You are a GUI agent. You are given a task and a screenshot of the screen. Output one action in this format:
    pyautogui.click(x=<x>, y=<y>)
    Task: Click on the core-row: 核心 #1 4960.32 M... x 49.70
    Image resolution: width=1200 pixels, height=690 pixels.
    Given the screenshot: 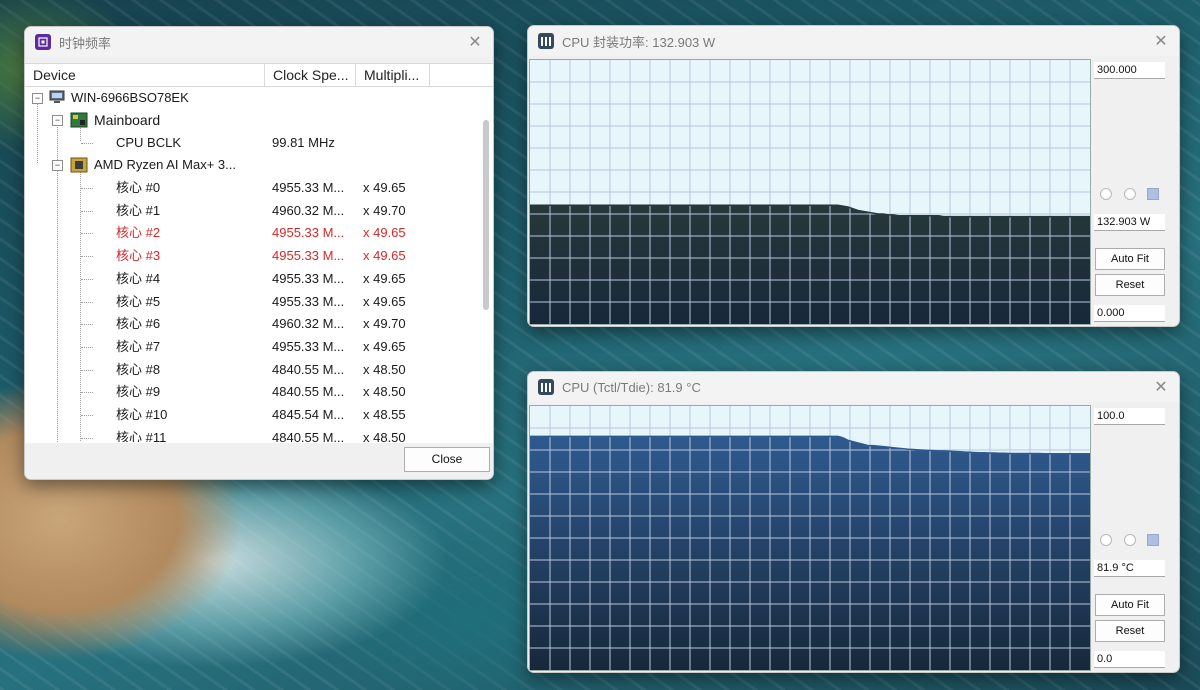 What is the action you would take?
    pyautogui.click(x=251, y=211)
    